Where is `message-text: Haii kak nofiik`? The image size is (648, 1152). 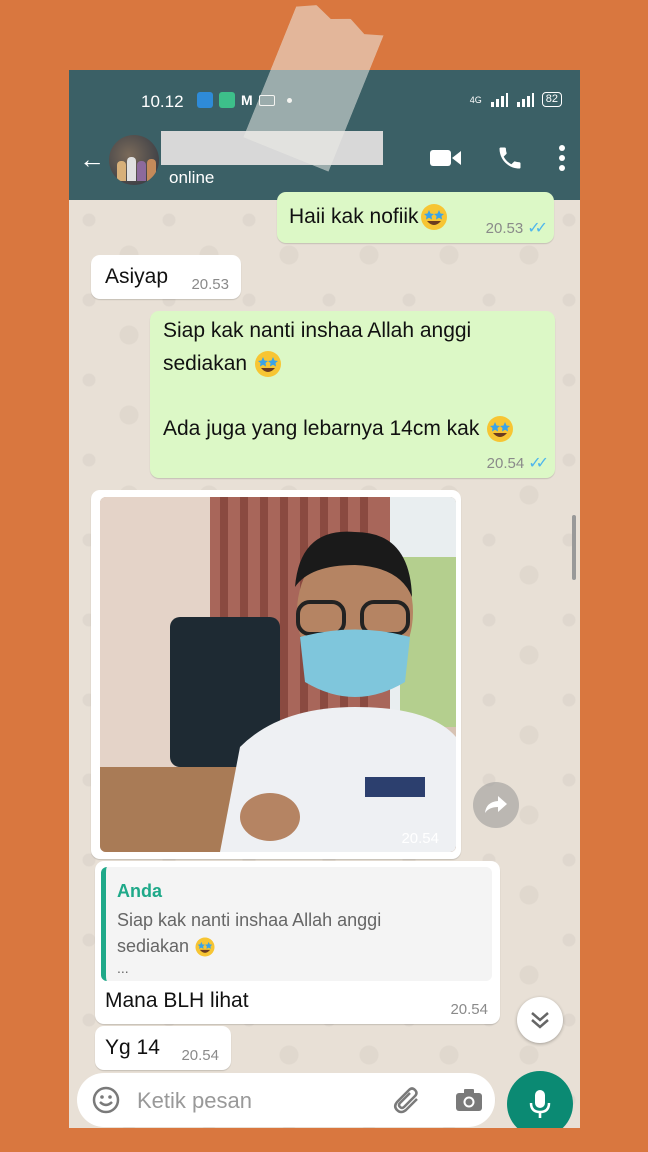
message-text: Haii kak nofiik is located at coordinates (369, 216).